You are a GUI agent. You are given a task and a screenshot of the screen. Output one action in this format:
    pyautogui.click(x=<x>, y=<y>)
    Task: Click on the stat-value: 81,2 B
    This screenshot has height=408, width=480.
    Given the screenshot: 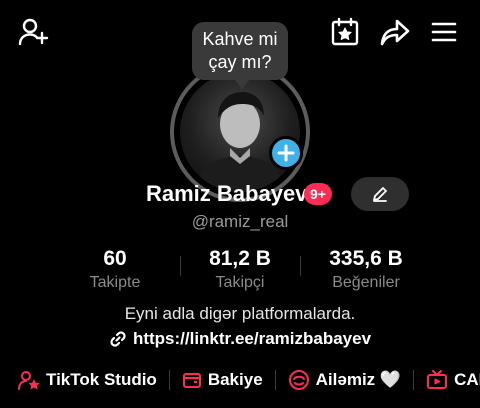 What is the action you would take?
    pyautogui.click(x=240, y=258)
    